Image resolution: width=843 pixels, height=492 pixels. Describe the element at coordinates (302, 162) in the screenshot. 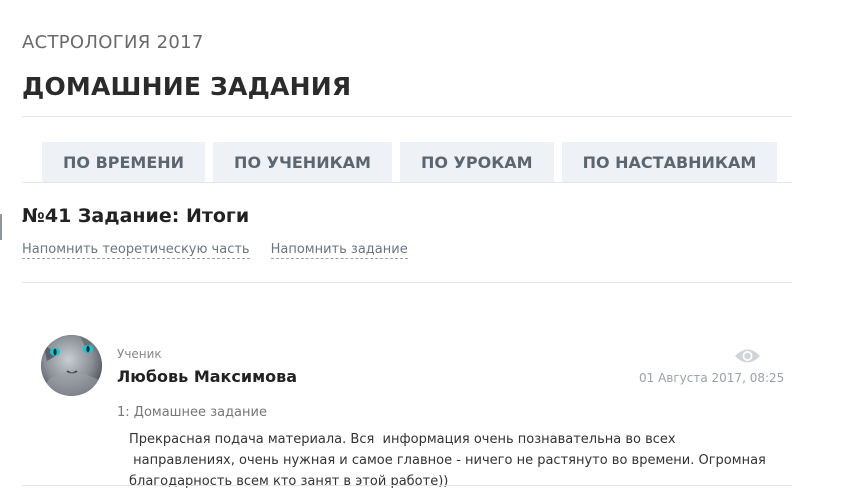

I see `tab-by-students: ПО УЧЕНИКАМ` at that location.